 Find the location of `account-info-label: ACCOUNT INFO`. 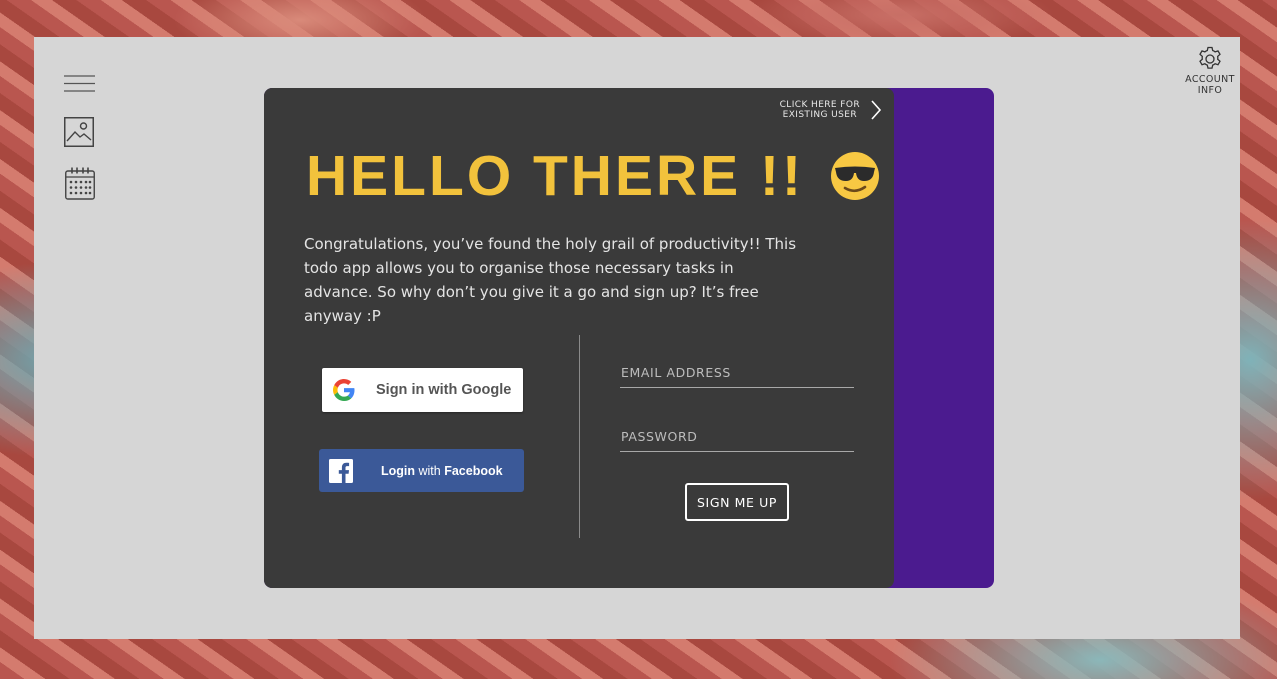

account-info-label: ACCOUNT INFO is located at coordinates (1210, 85).